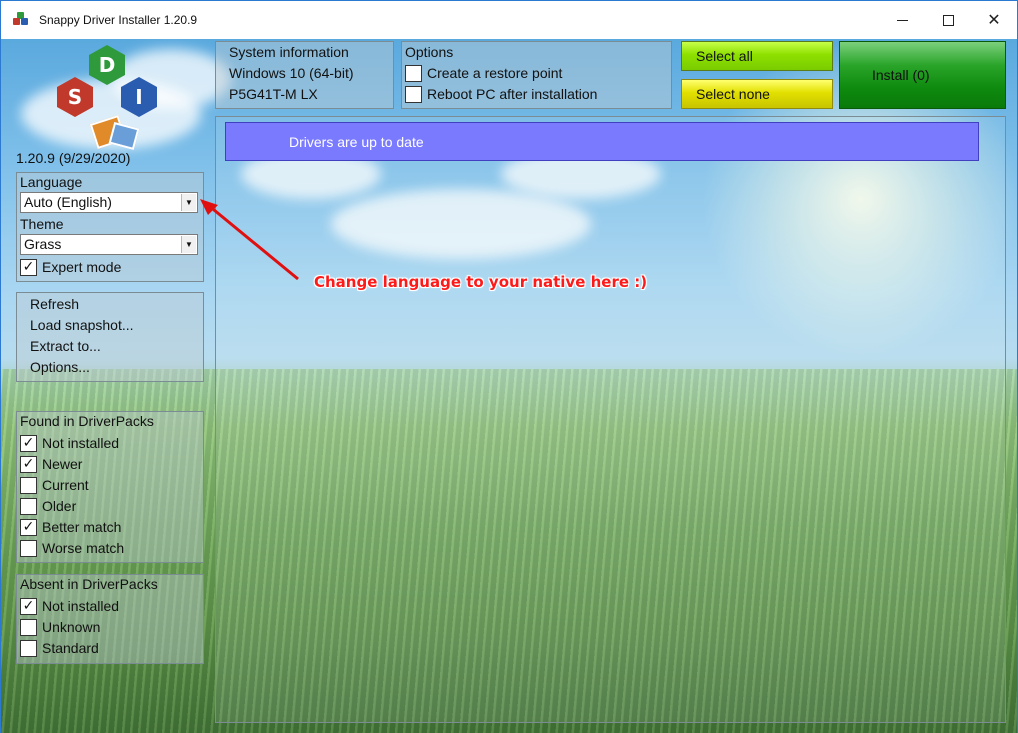 The image size is (1018, 733). Describe the element at coordinates (43, 244) in the screenshot. I see `theme-value: Grass` at that location.